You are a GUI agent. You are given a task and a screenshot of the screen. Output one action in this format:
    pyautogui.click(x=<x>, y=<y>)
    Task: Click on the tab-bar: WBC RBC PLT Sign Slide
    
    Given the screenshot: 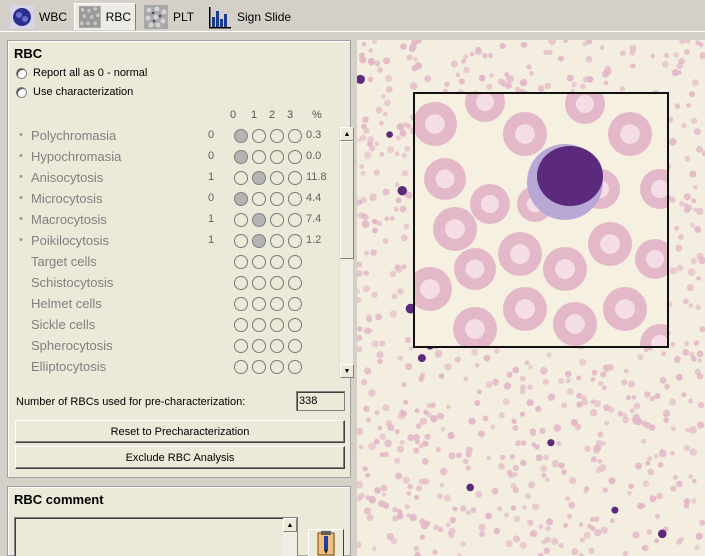 What is the action you would take?
    pyautogui.click(x=352, y=16)
    